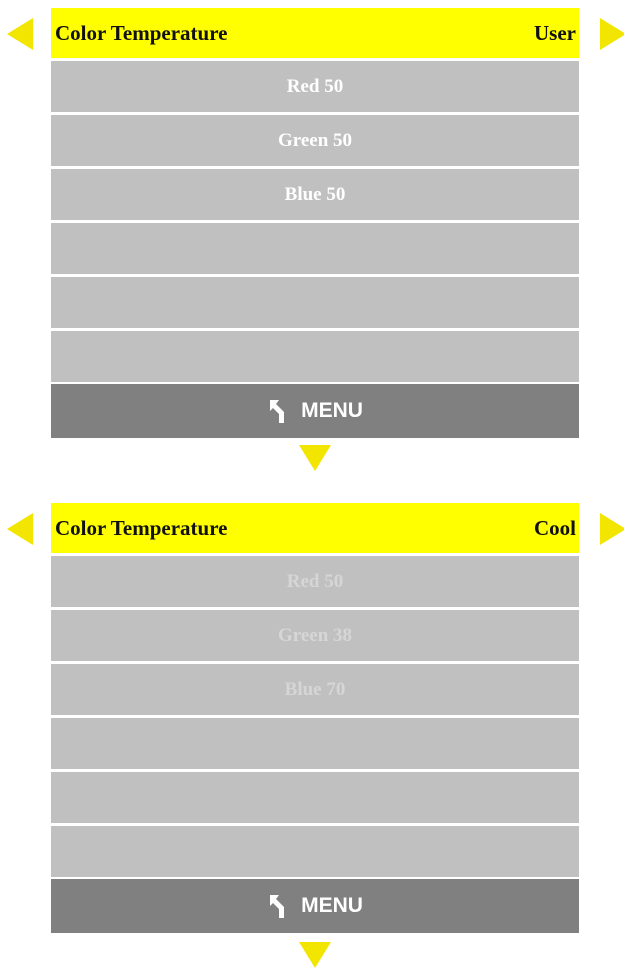 This screenshot has height=972, width=624. What do you see at coordinates (555, 33) in the screenshot?
I see `mode-value: User` at bounding box center [555, 33].